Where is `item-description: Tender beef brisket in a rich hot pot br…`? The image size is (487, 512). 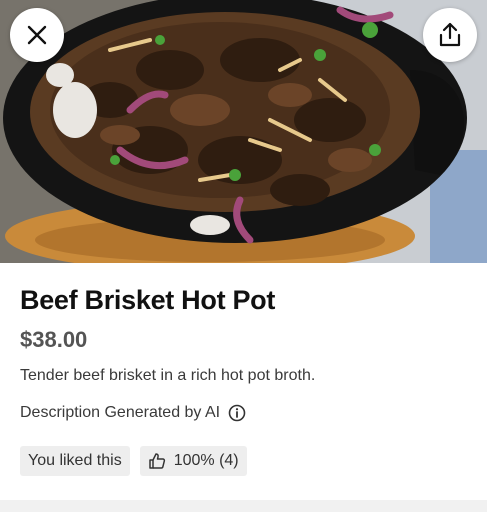 item-description: Tender beef brisket in a rich hot pot br… is located at coordinates (168, 375).